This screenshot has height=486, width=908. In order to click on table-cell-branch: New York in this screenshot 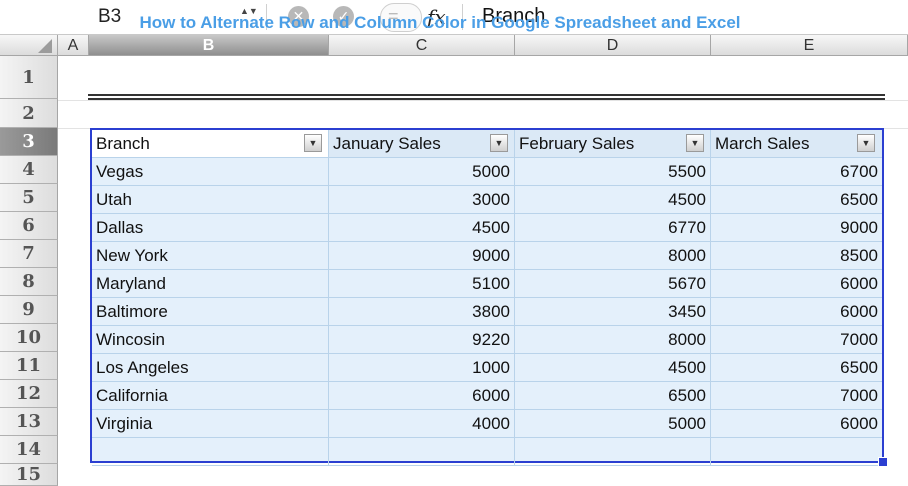, I will do `click(210, 255)`.